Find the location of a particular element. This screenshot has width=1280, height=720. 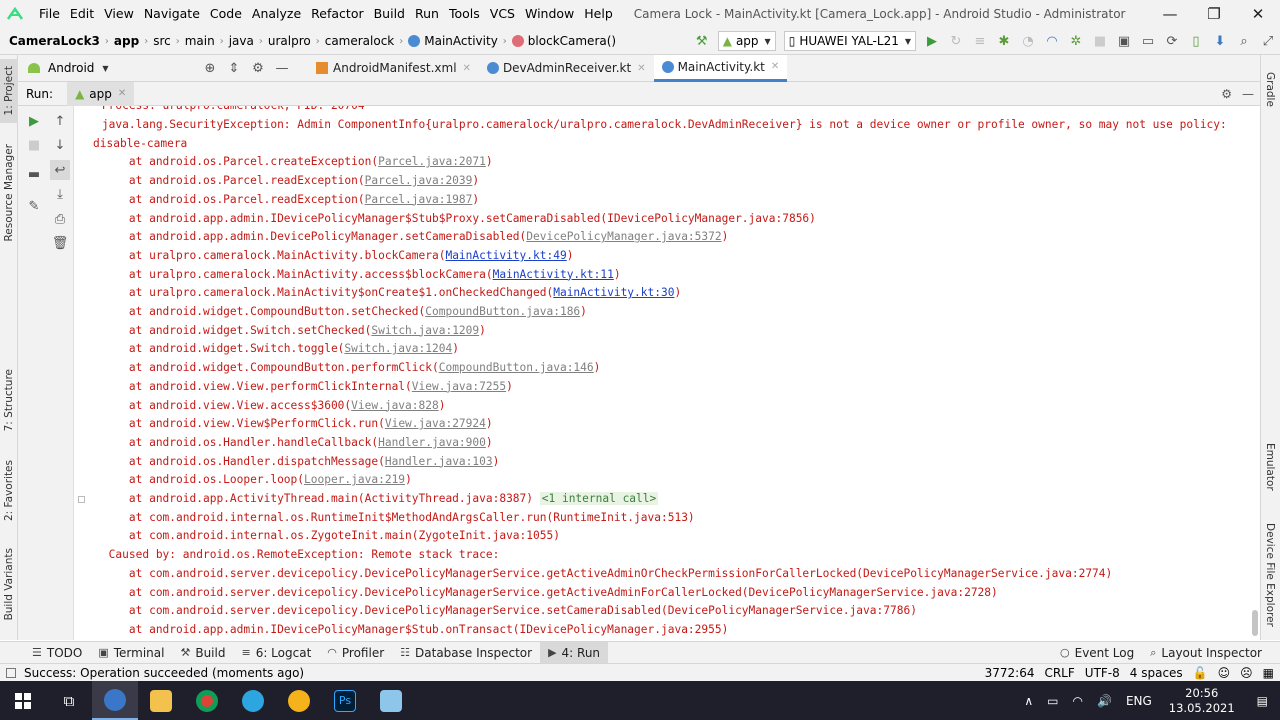

pin-icon: ✎ is located at coordinates (34, 206).